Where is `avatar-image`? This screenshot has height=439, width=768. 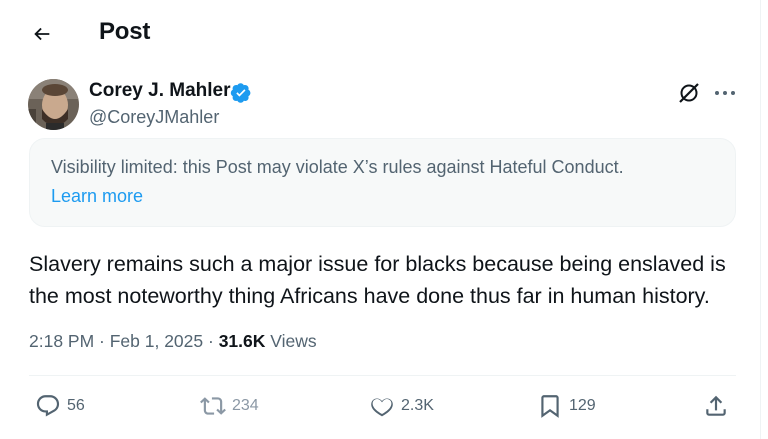 avatar-image is located at coordinates (53, 104).